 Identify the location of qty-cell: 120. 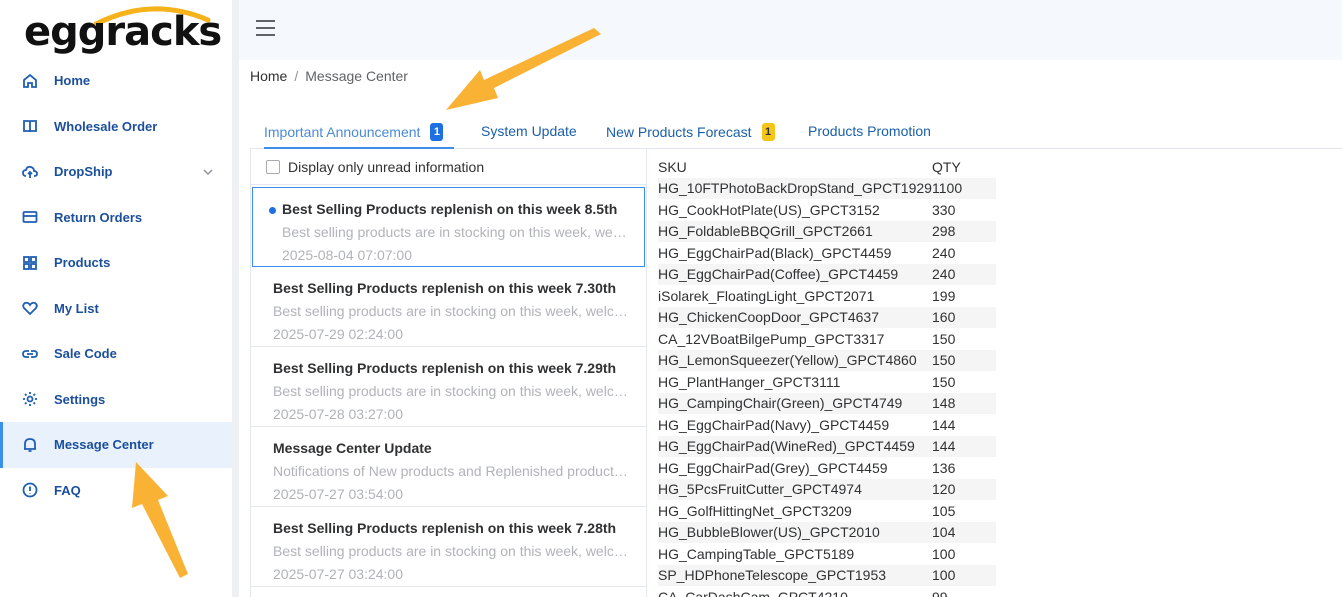
(964, 489).